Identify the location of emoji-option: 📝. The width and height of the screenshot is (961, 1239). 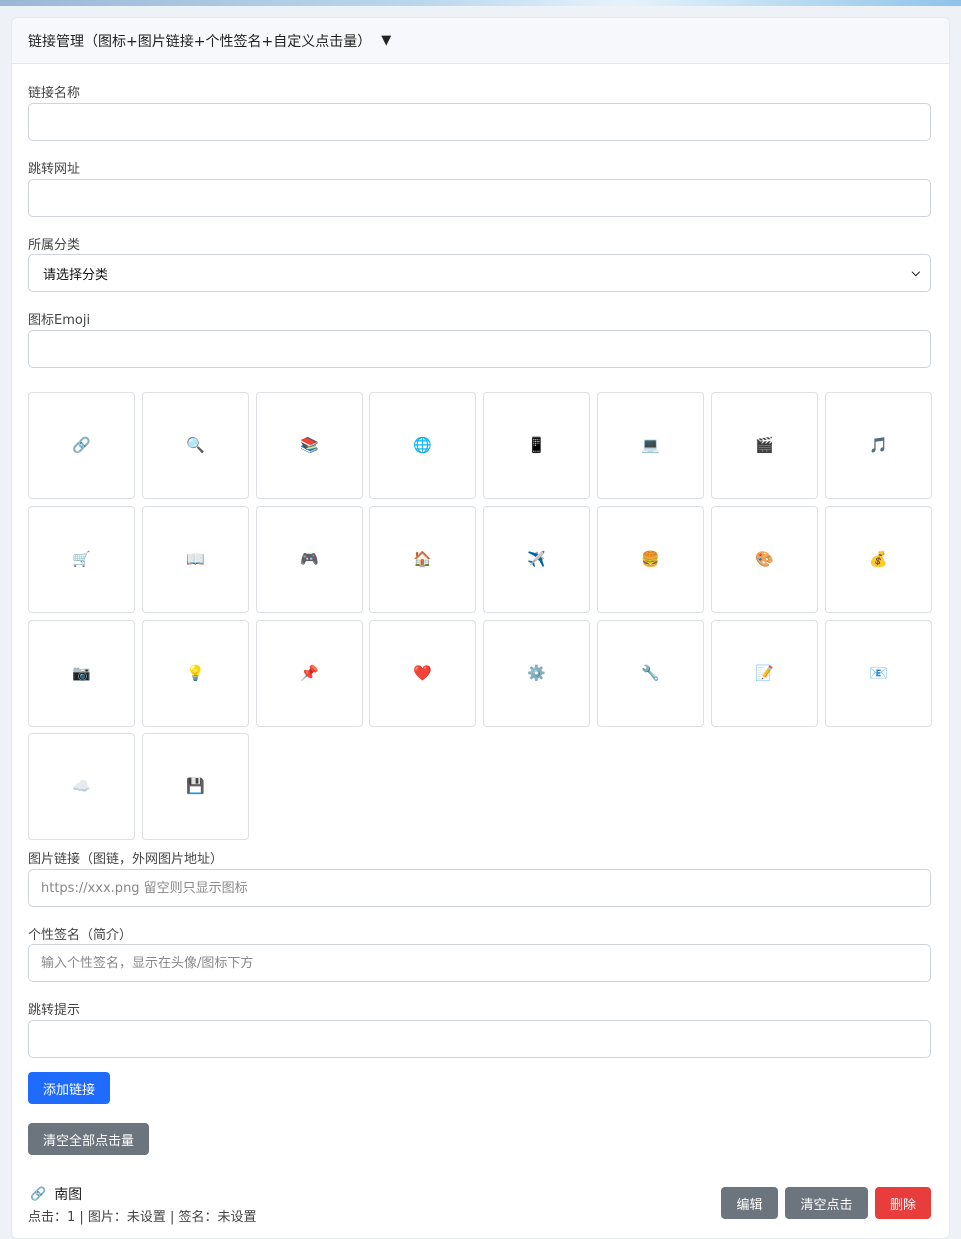
(764, 673).